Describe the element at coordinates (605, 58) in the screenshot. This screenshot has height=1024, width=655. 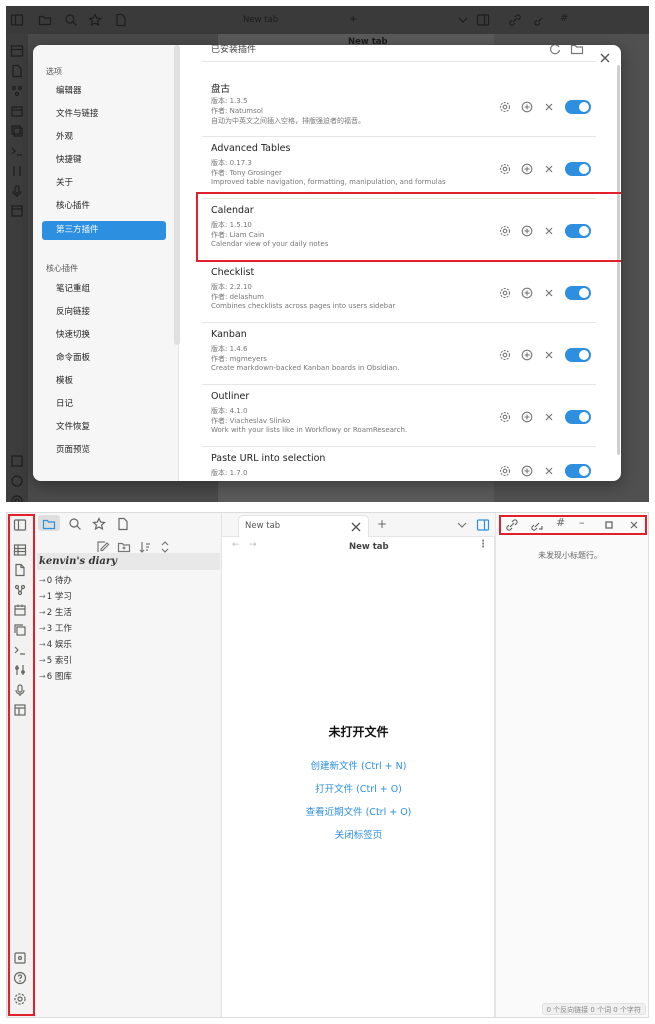
I see `close-icon` at that location.